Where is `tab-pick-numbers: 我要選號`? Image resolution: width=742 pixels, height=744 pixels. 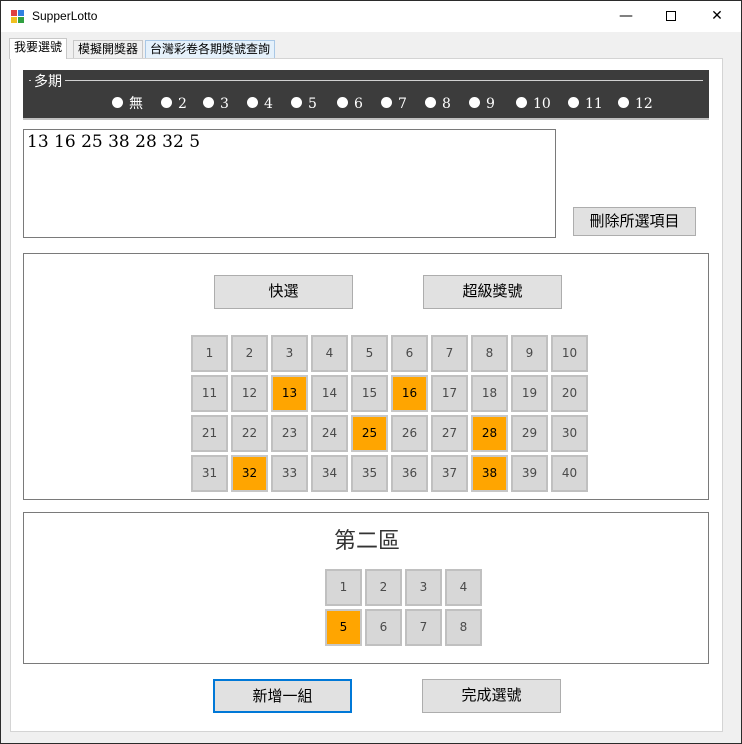 tab-pick-numbers: 我要選號 is located at coordinates (38, 48).